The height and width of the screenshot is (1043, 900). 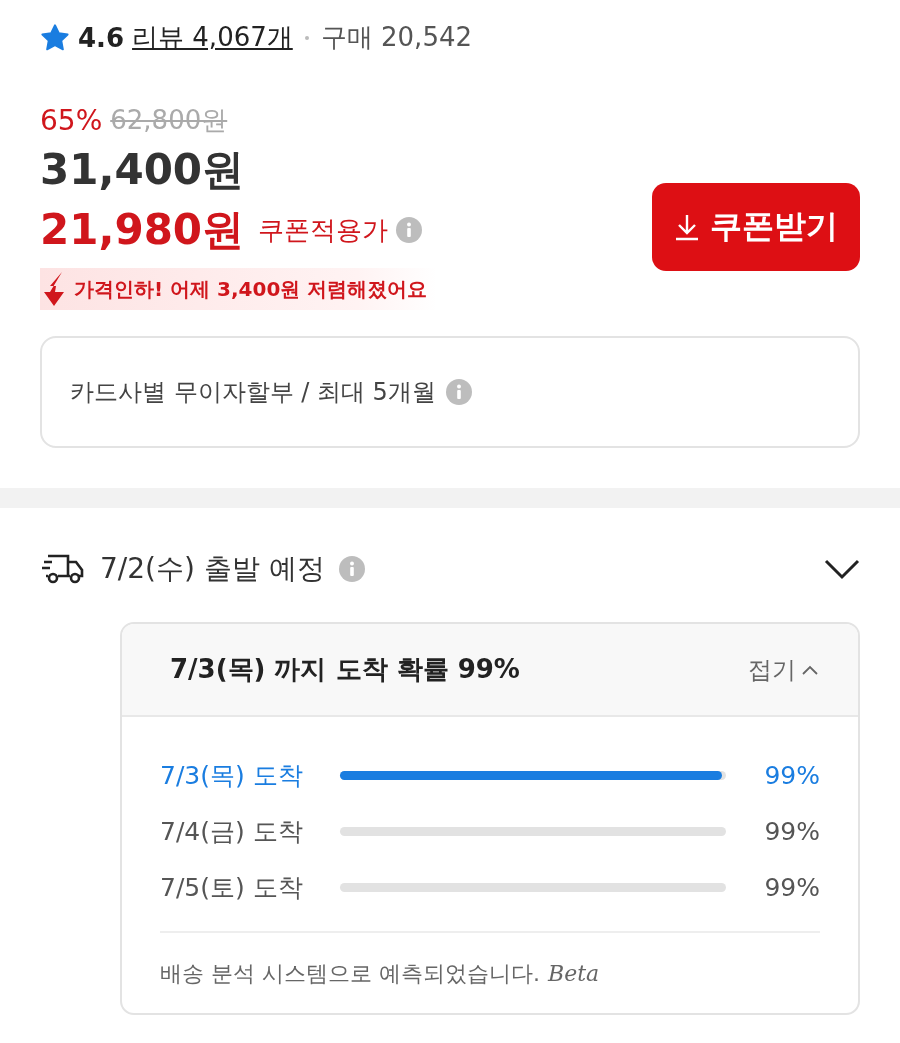 What do you see at coordinates (810, 669) in the screenshot?
I see `caret-icon` at bounding box center [810, 669].